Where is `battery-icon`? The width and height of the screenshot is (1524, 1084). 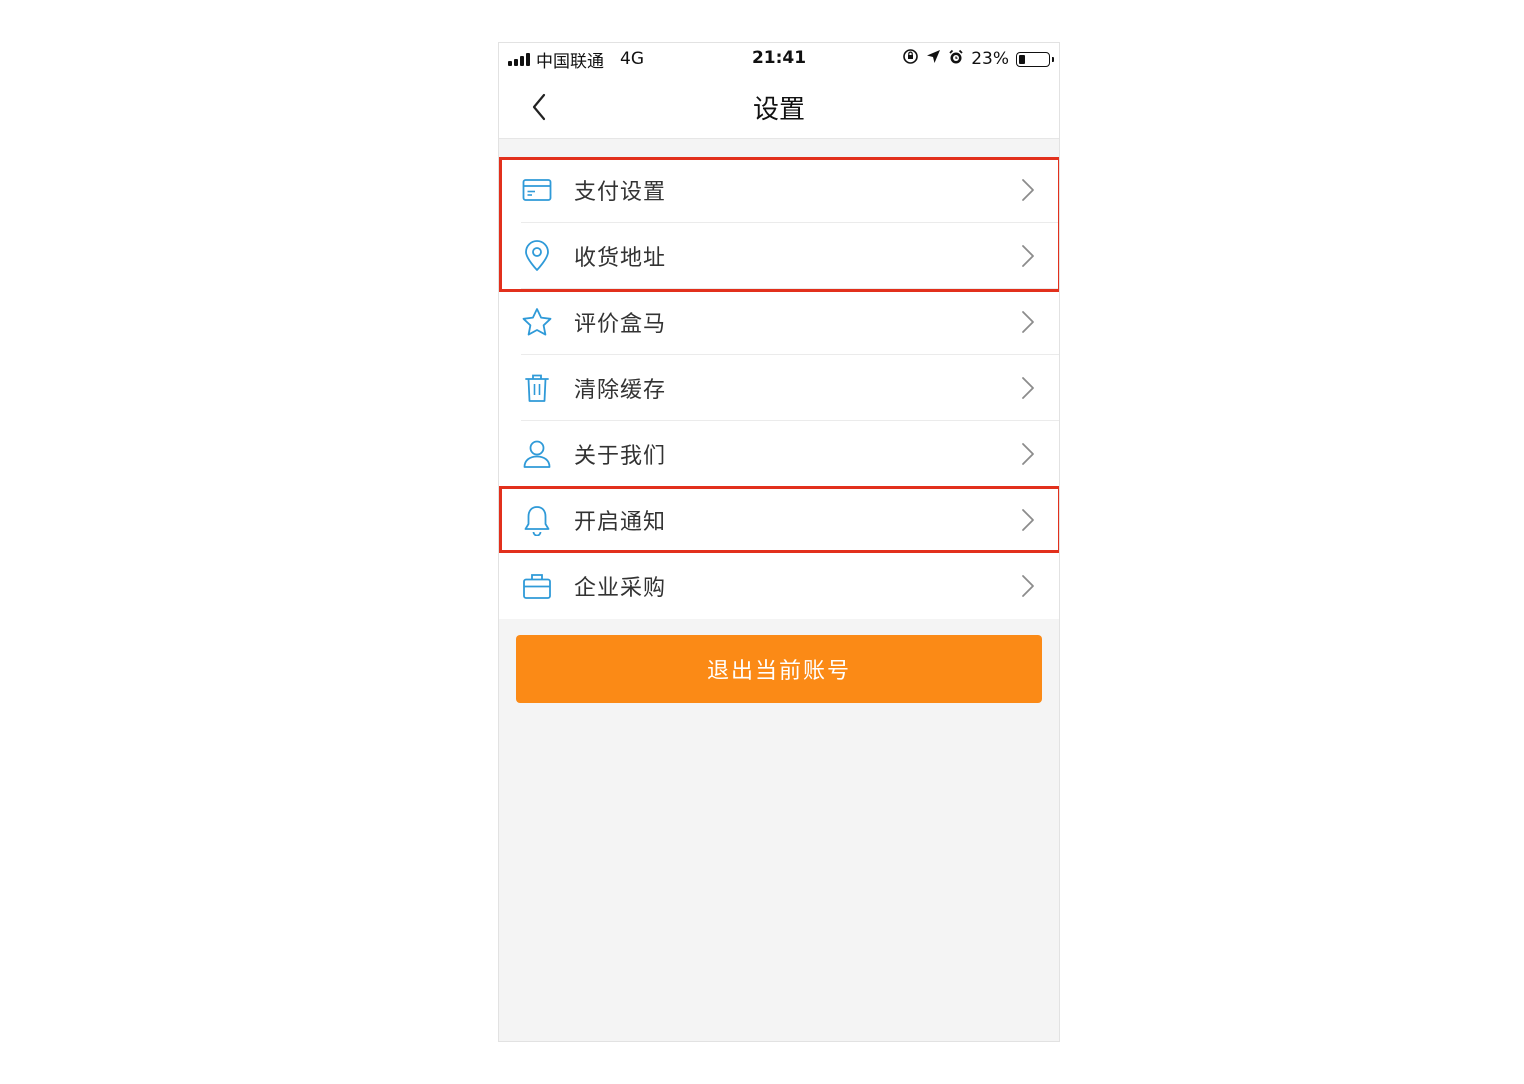 battery-icon is located at coordinates (1035, 59).